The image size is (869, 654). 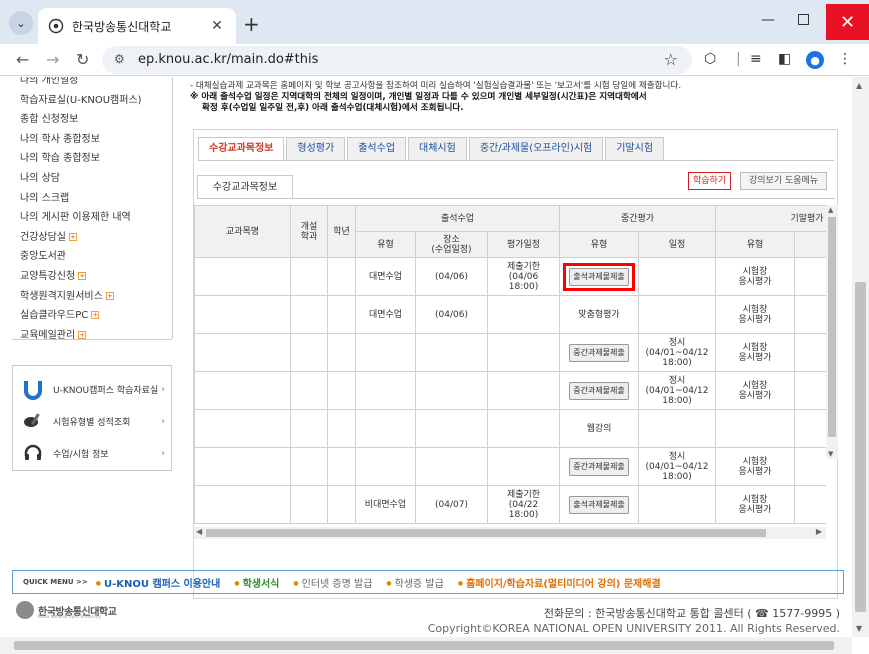 I want to click on footer-logo: 한국방송통신대학교 Korea National Open University, so click(x=66, y=610).